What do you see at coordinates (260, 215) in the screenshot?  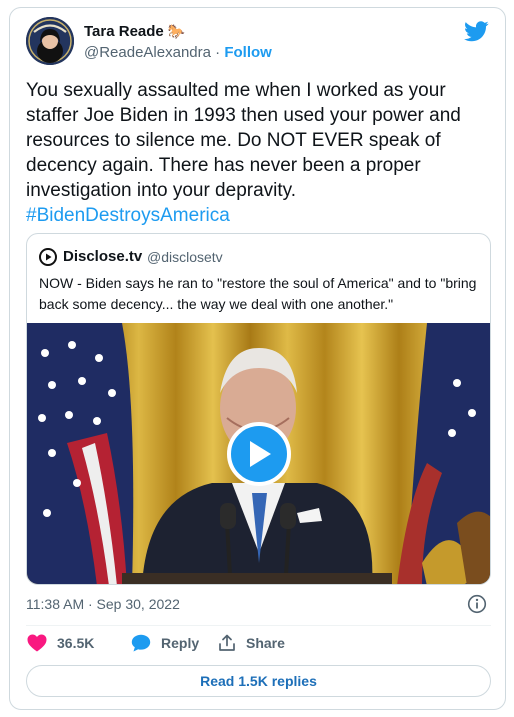 I see `hashtag-link: #BidenDestroysAmerica` at bounding box center [260, 215].